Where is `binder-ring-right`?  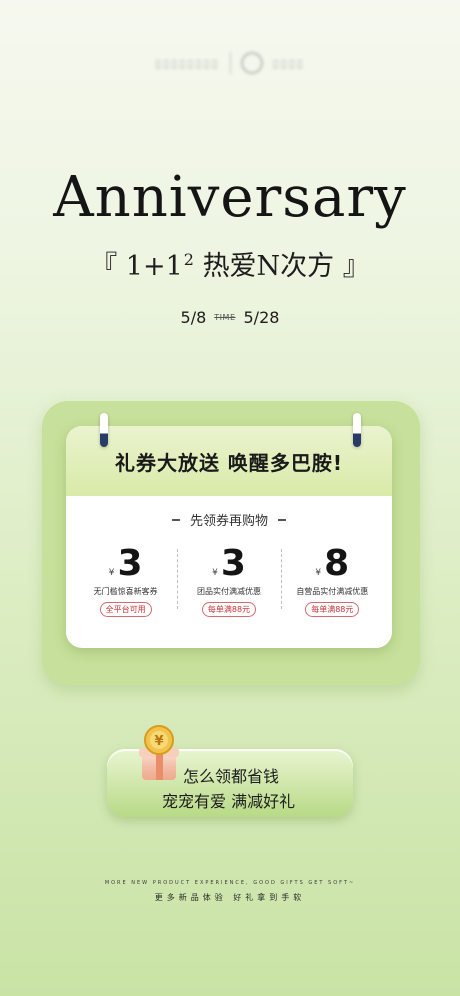 binder-ring-right is located at coordinates (357, 430).